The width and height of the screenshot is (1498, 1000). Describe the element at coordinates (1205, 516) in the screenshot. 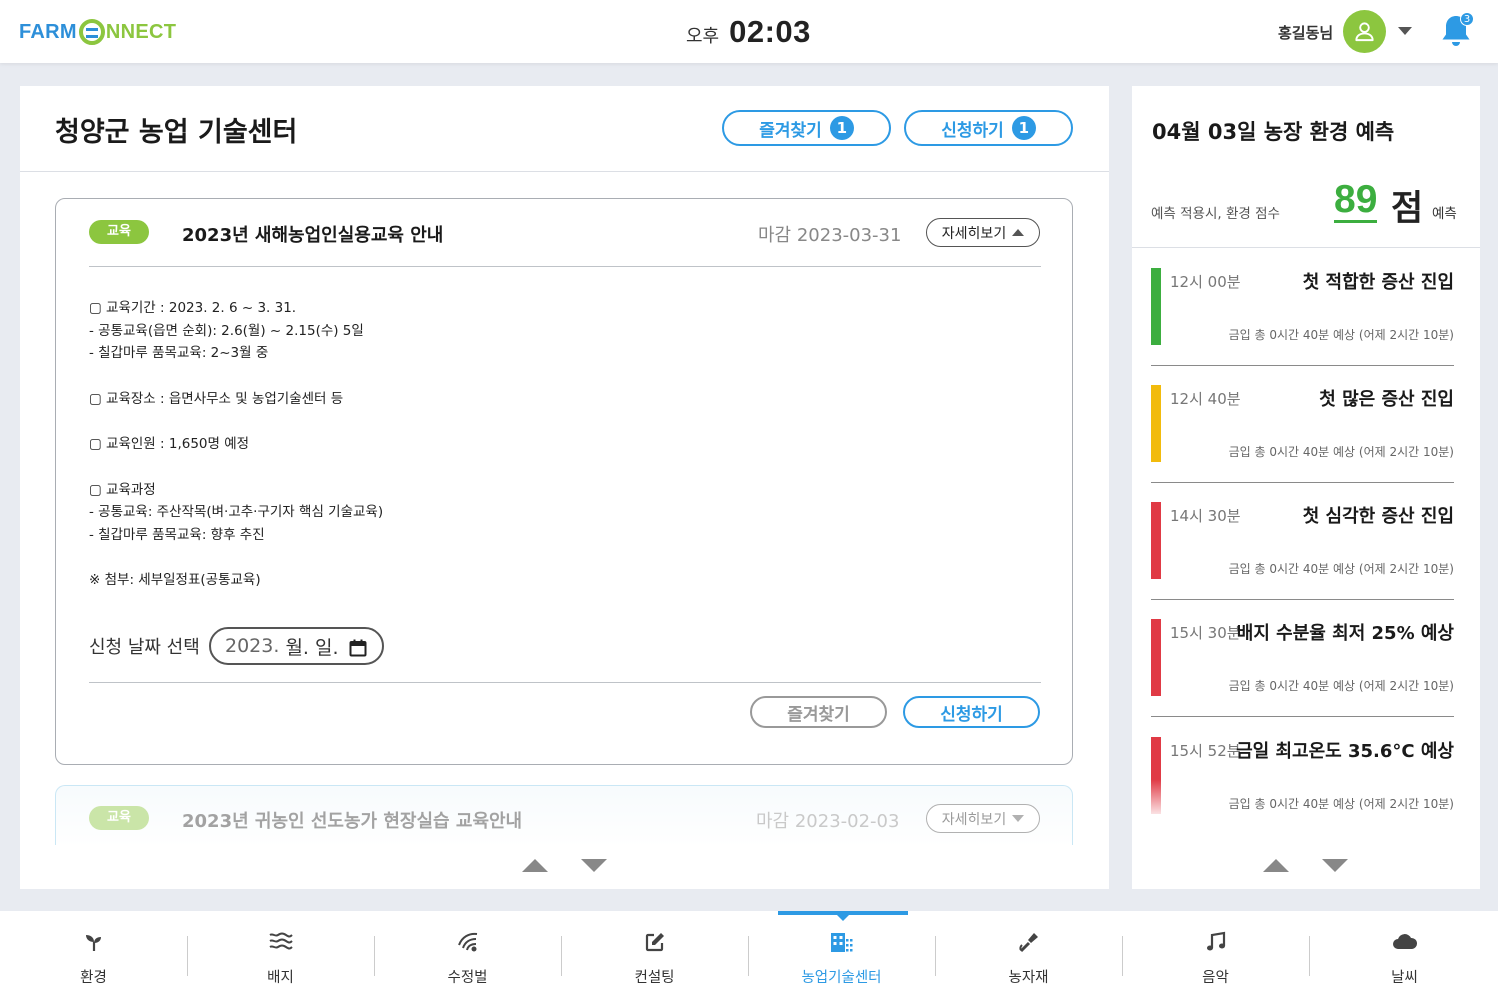

I see `event-time: 14시 30분` at that location.